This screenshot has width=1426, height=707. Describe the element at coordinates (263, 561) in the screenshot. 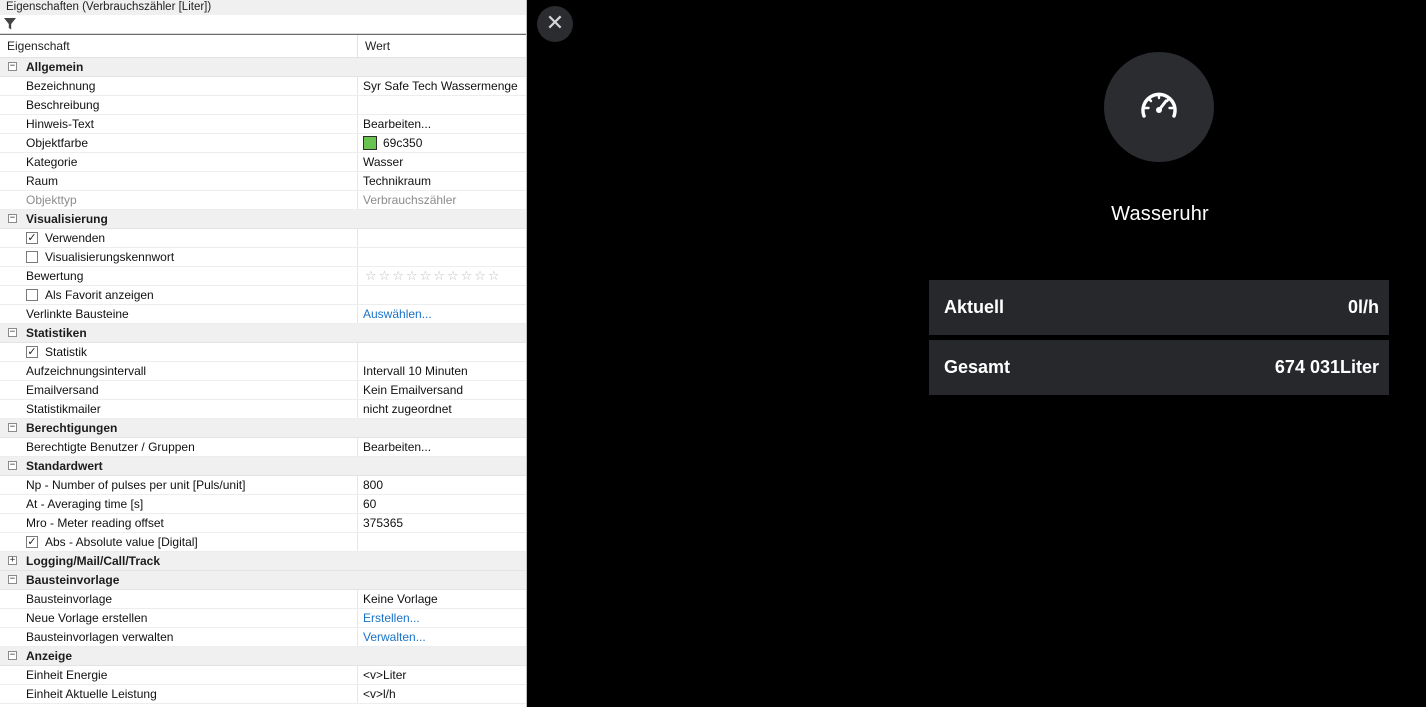

I see `category-row: + Logging/Mail/Call/Track` at that location.